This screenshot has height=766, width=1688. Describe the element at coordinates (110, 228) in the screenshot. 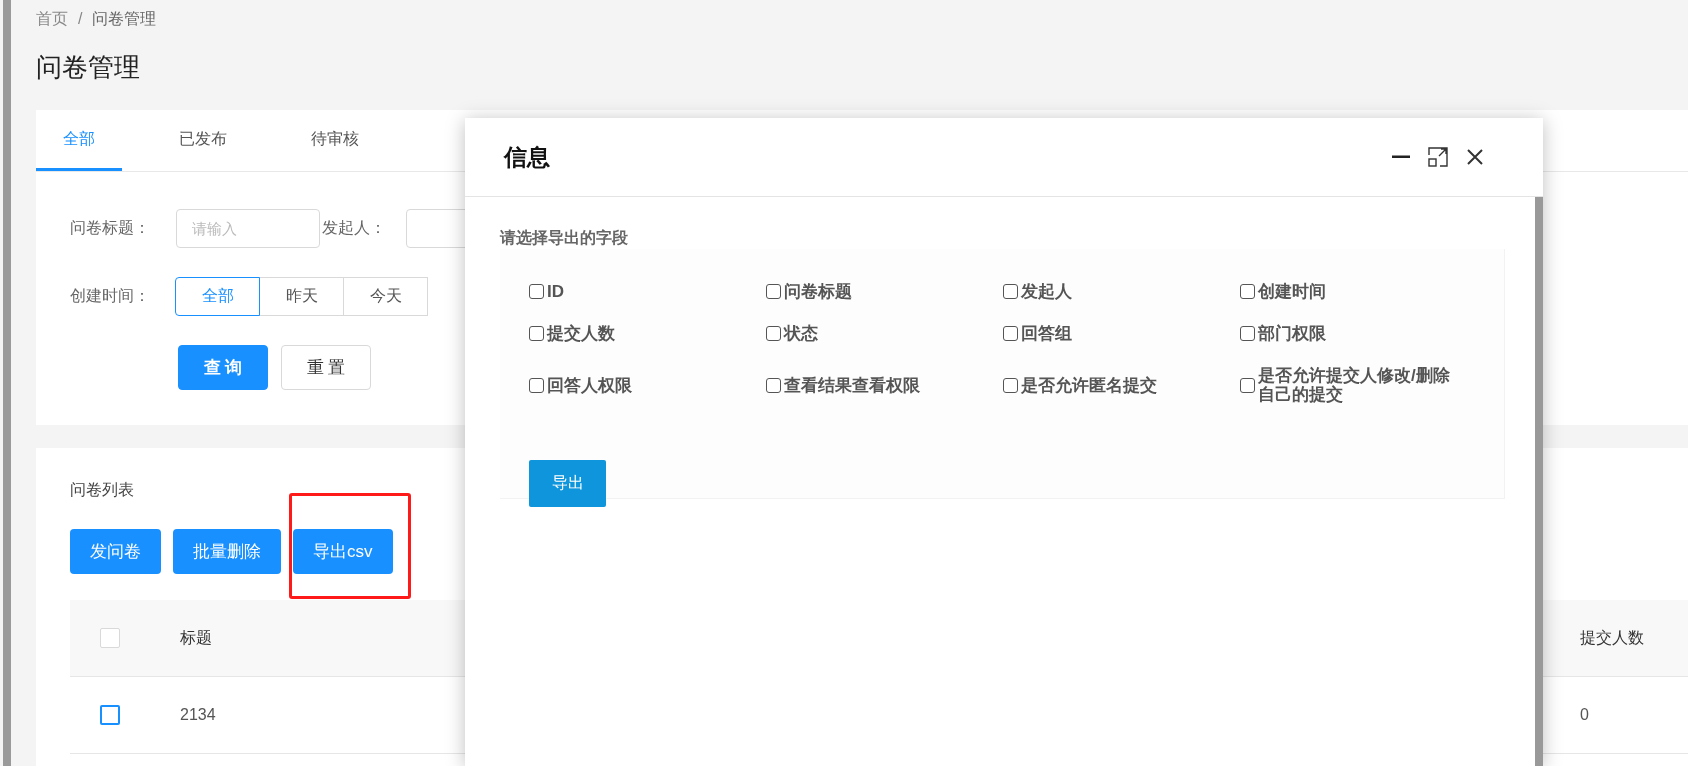

I see `field-label: 问卷标题：` at that location.